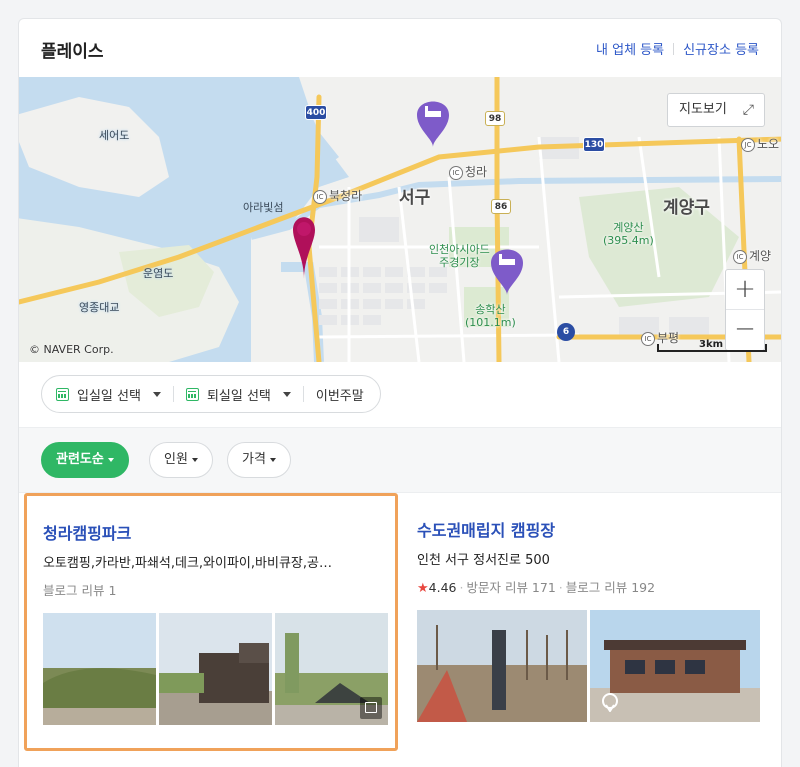 Image resolution: width=800 pixels, height=767 pixels. Describe the element at coordinates (158, 273) in the screenshot. I see `map-label-undo: 운염도` at that location.